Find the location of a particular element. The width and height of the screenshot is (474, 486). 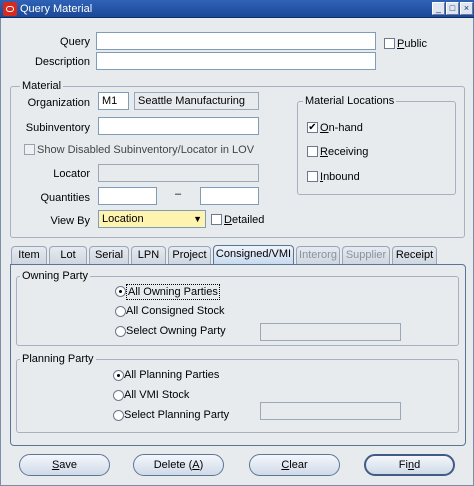

tab-consigned-vmi: Consigned/VMI is located at coordinates (253, 255).